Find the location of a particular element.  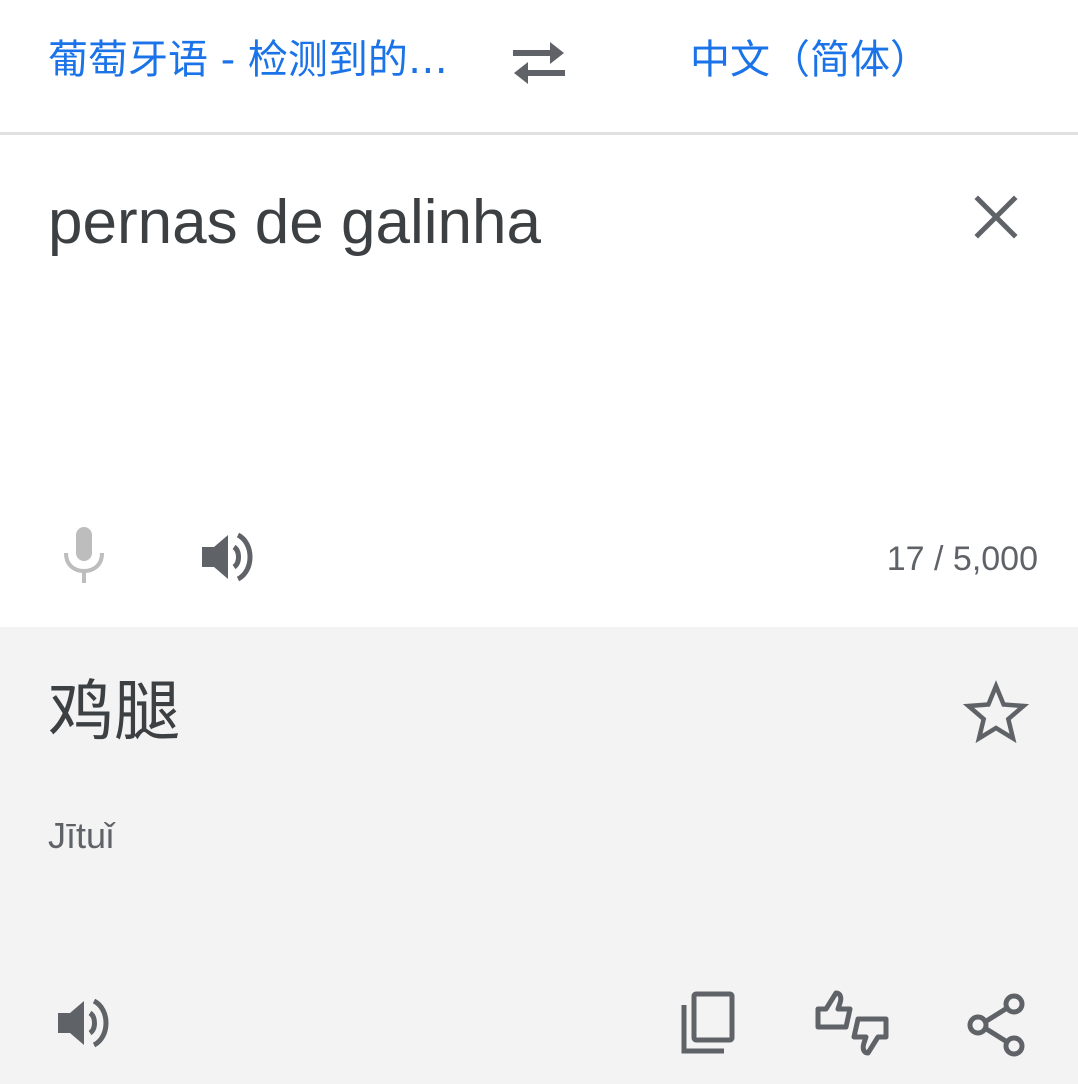

star-outline-icon is located at coordinates (996, 712).